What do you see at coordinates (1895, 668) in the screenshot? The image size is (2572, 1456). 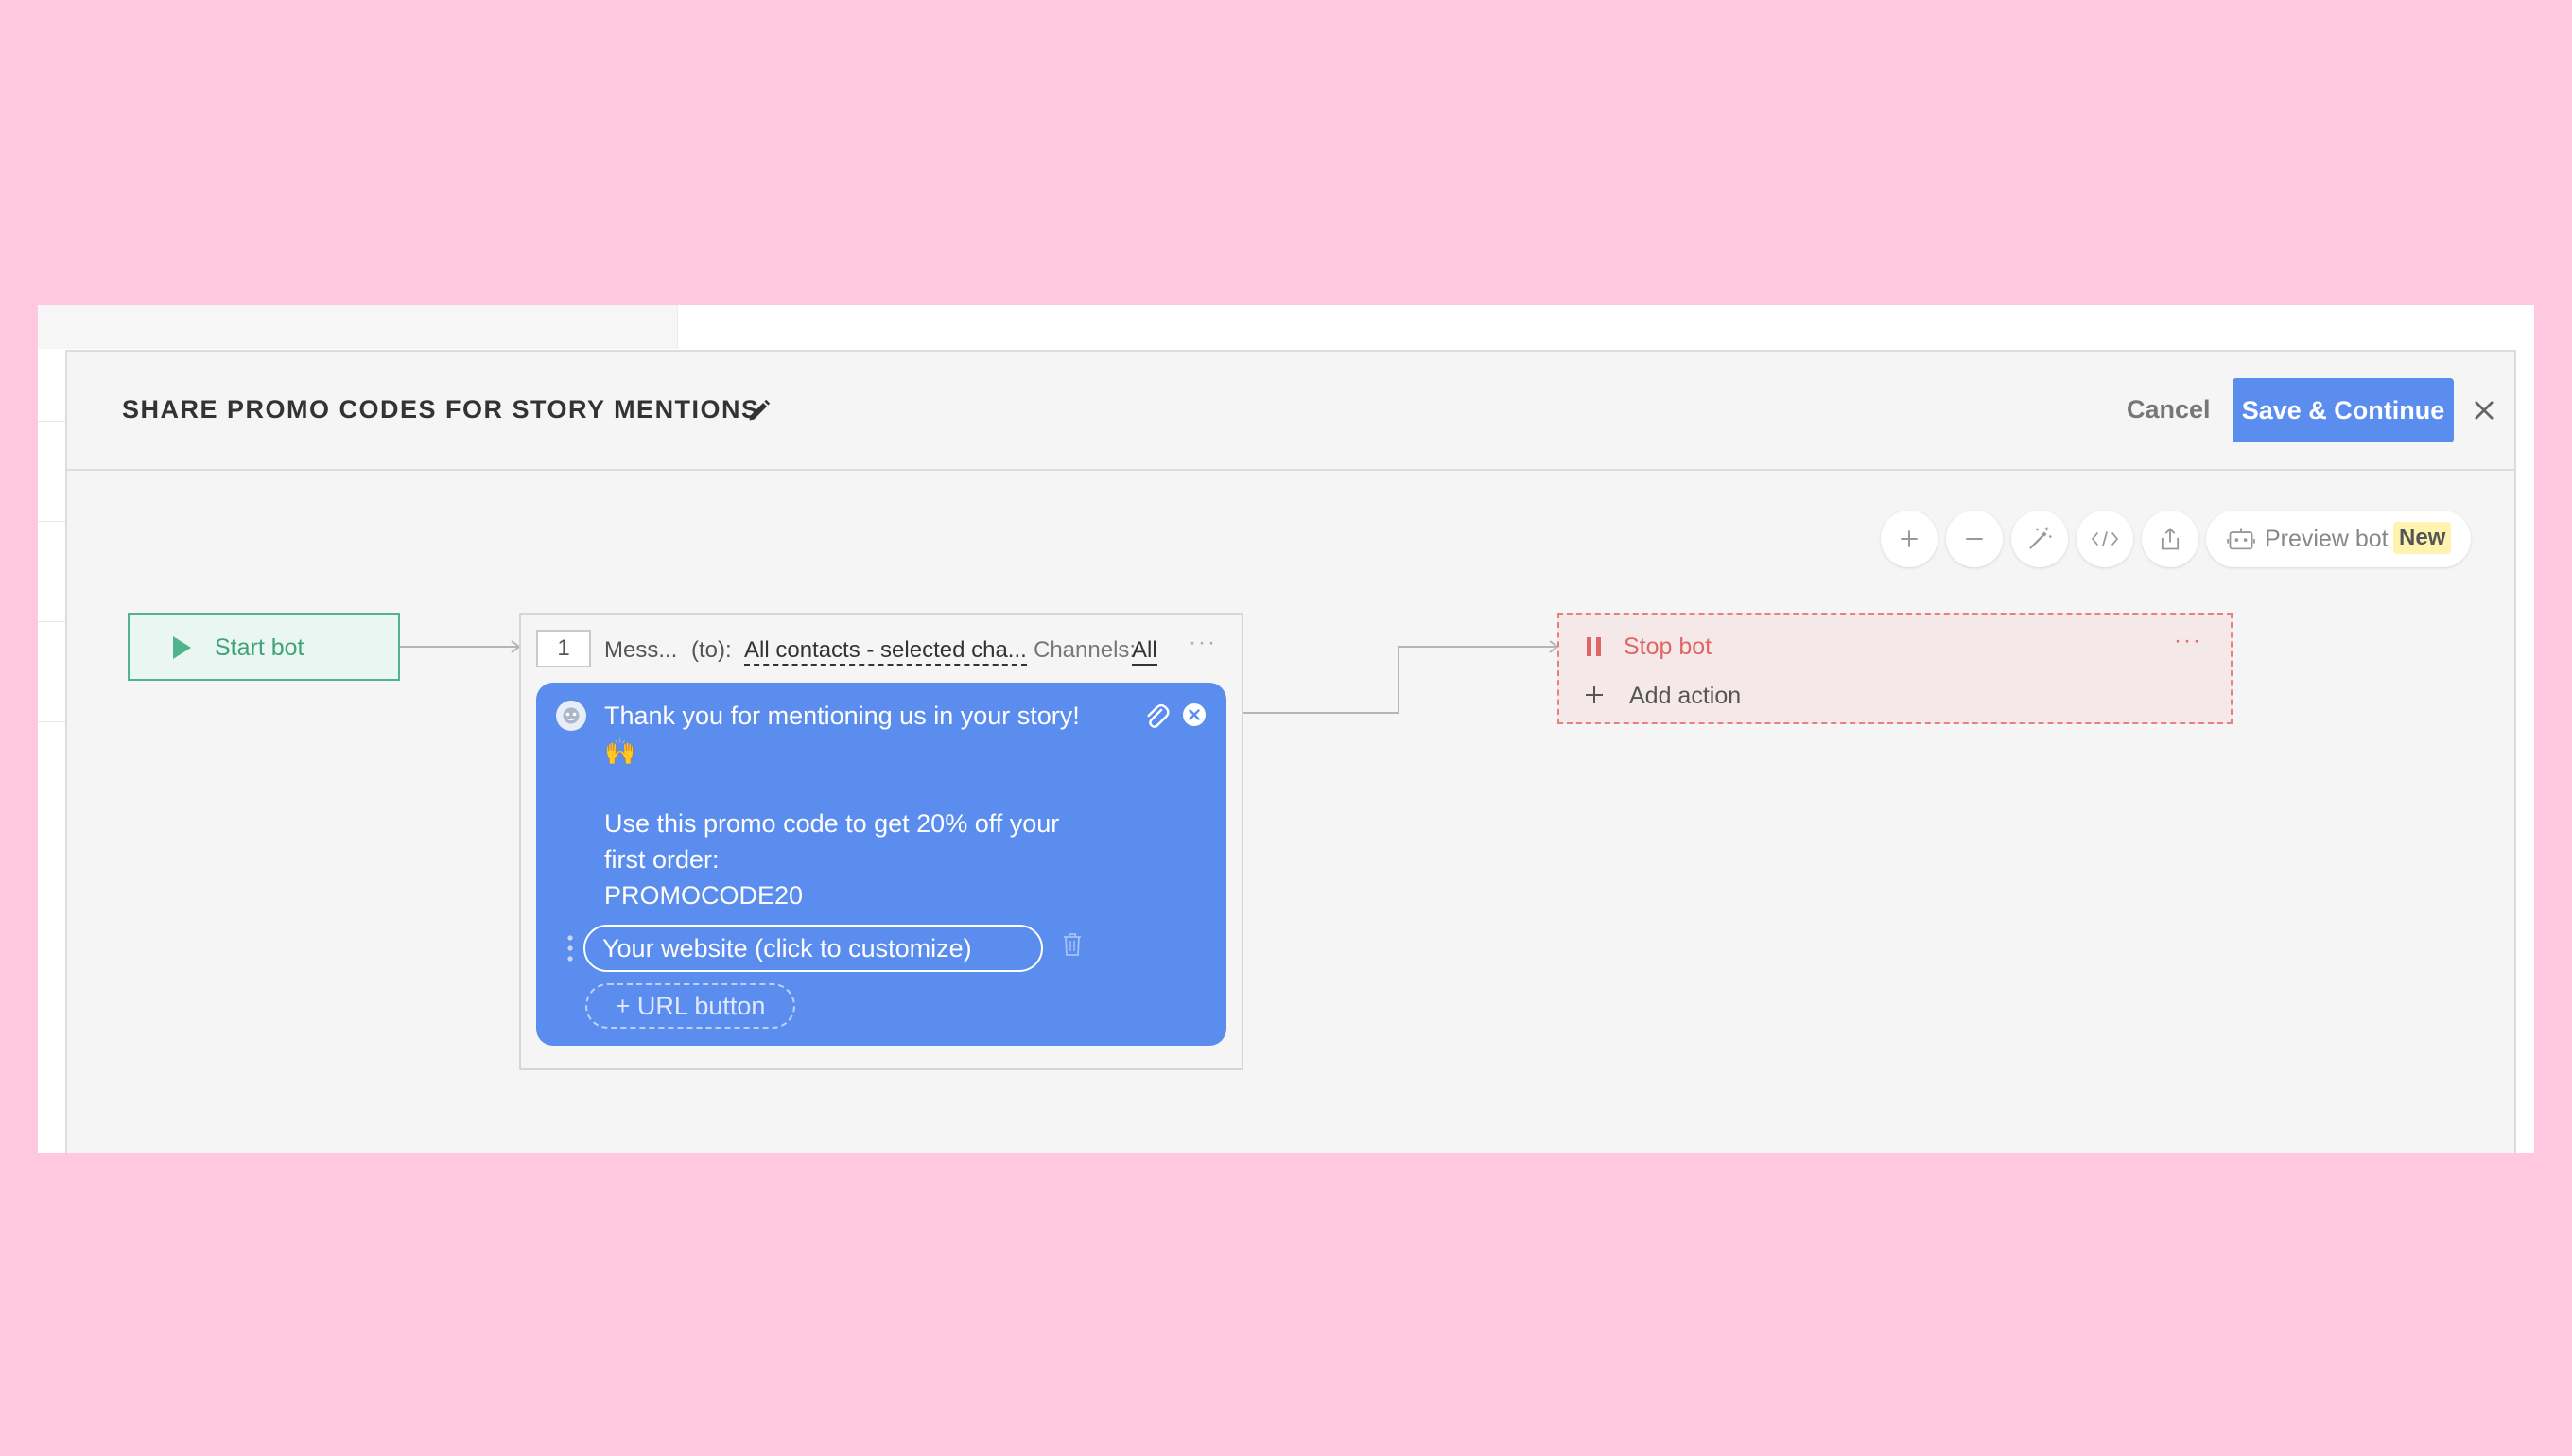 I see `stop-bot-node: Stop bot ··· Add action` at bounding box center [1895, 668].